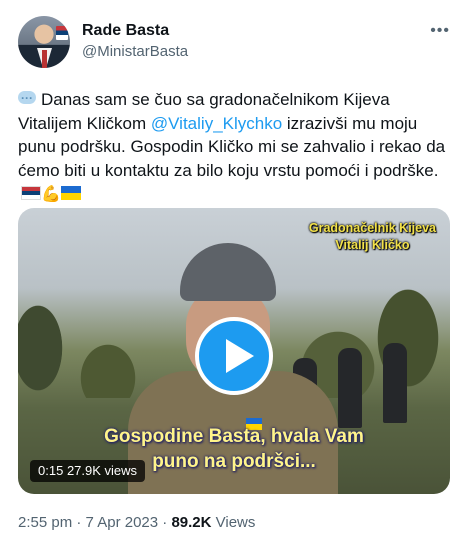  Describe the element at coordinates (372, 228) in the screenshot. I see `video-caption-line-1: Gradonačelnik Kijeva` at that location.